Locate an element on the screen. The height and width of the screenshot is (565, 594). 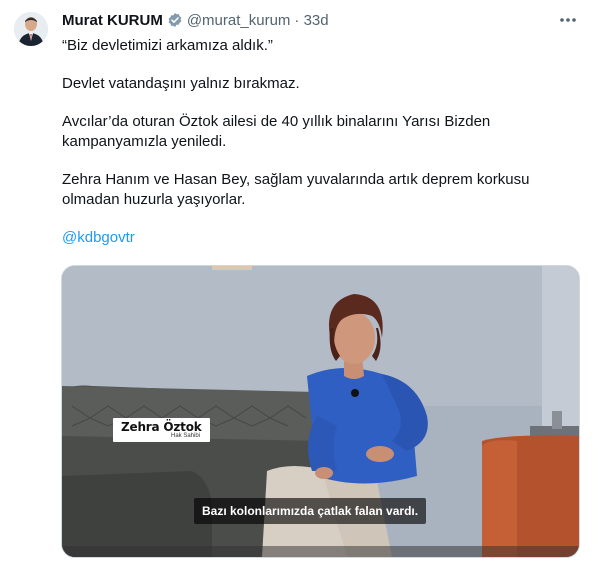
mention-link: @kdbgovtr is located at coordinates (98, 237).